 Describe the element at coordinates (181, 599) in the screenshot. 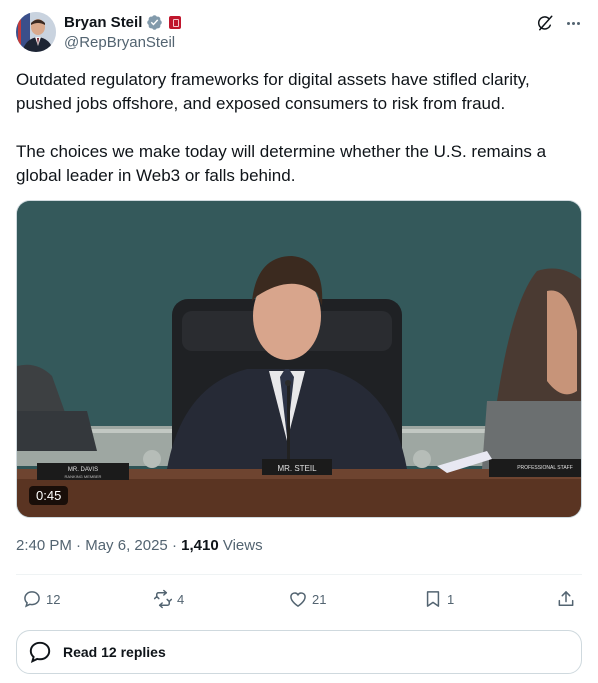

I see `repost-count: 4` at that location.